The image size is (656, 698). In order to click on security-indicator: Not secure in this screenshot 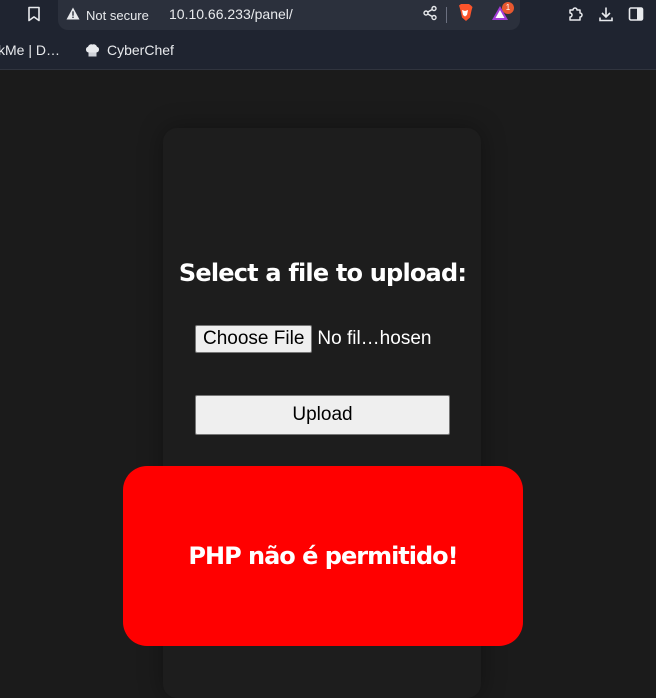, I will do `click(107, 15)`.